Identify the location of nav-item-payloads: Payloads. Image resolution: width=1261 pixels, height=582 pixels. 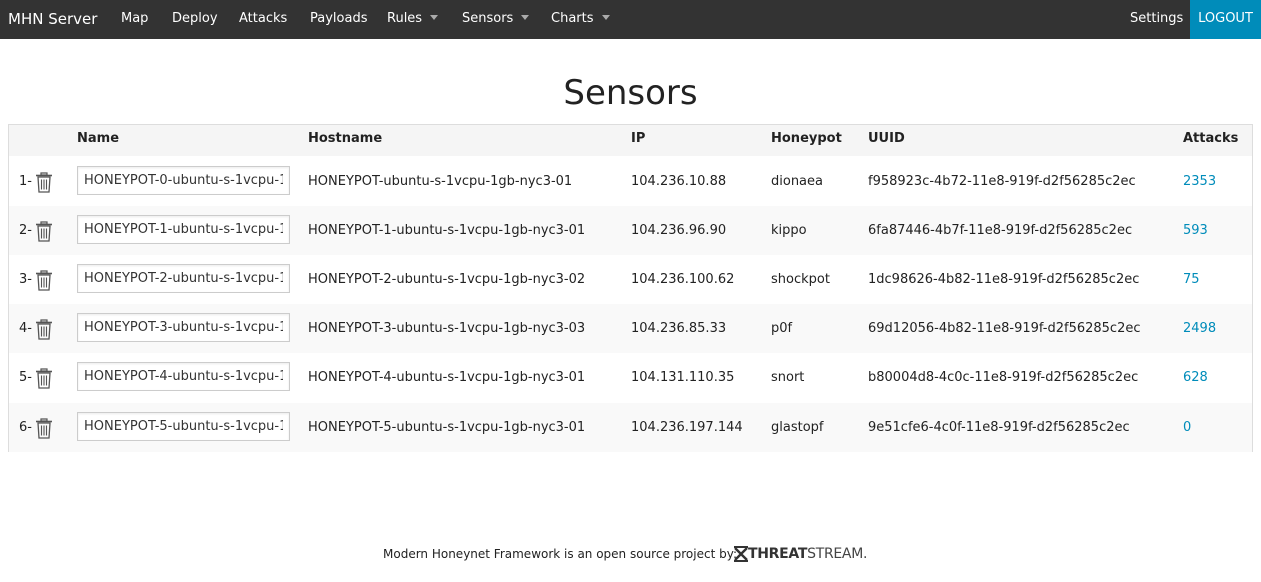
(338, 19).